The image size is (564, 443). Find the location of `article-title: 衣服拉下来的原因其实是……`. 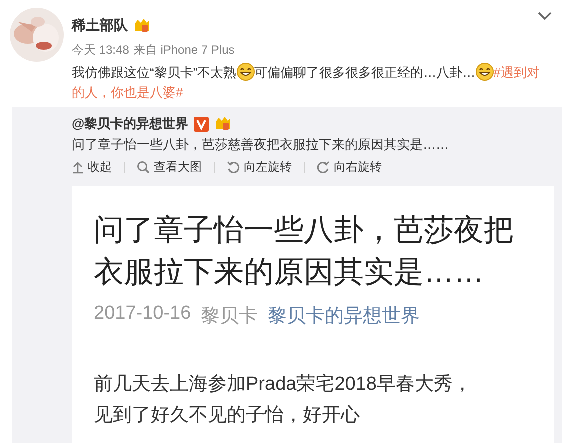

article-title: 衣服拉下来的原因其实是…… is located at coordinates (289, 273).